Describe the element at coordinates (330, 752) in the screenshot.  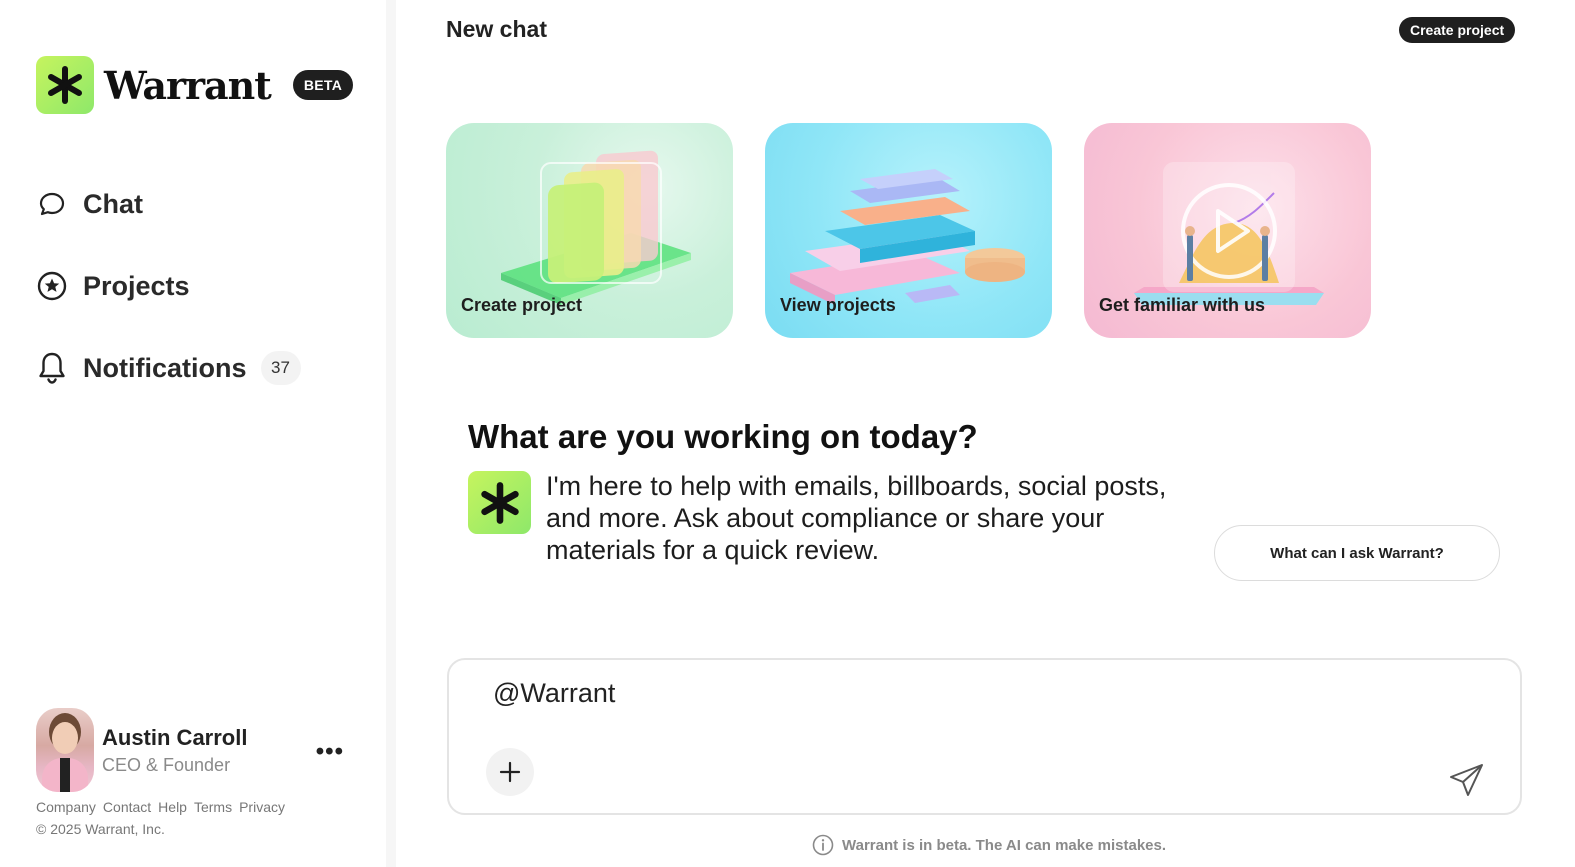
I see `more-options-icon: •••` at that location.